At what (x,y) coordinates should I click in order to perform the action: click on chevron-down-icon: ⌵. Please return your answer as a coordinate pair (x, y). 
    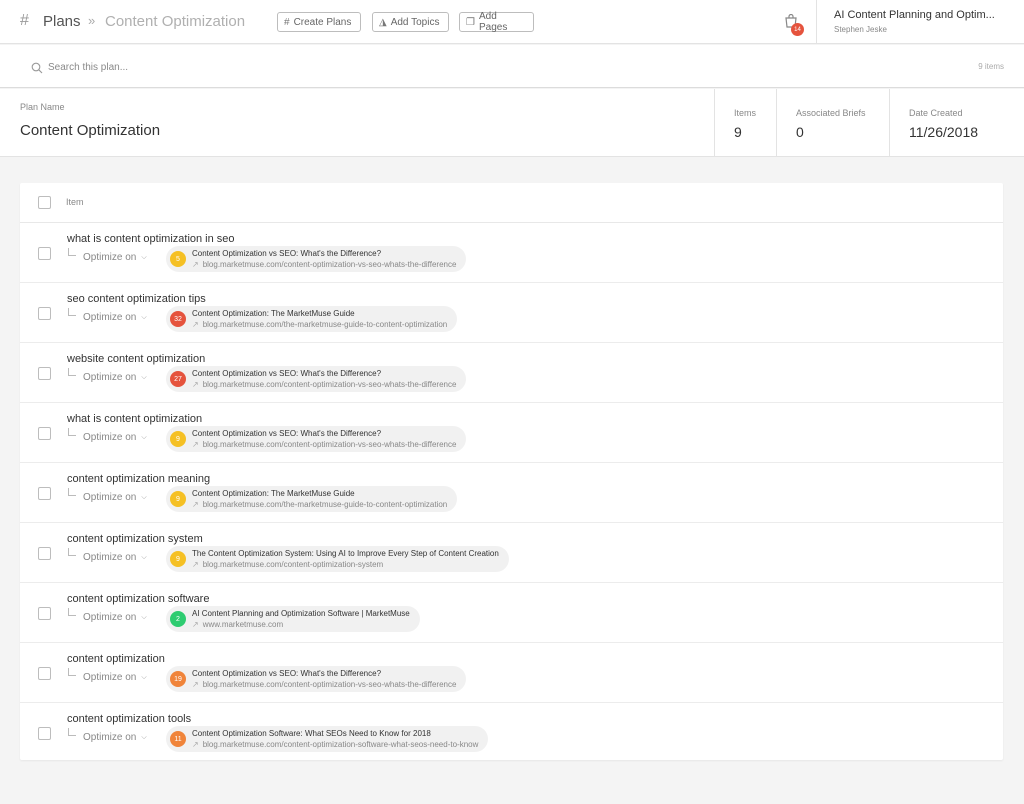
    Looking at the image, I should click on (144, 737).